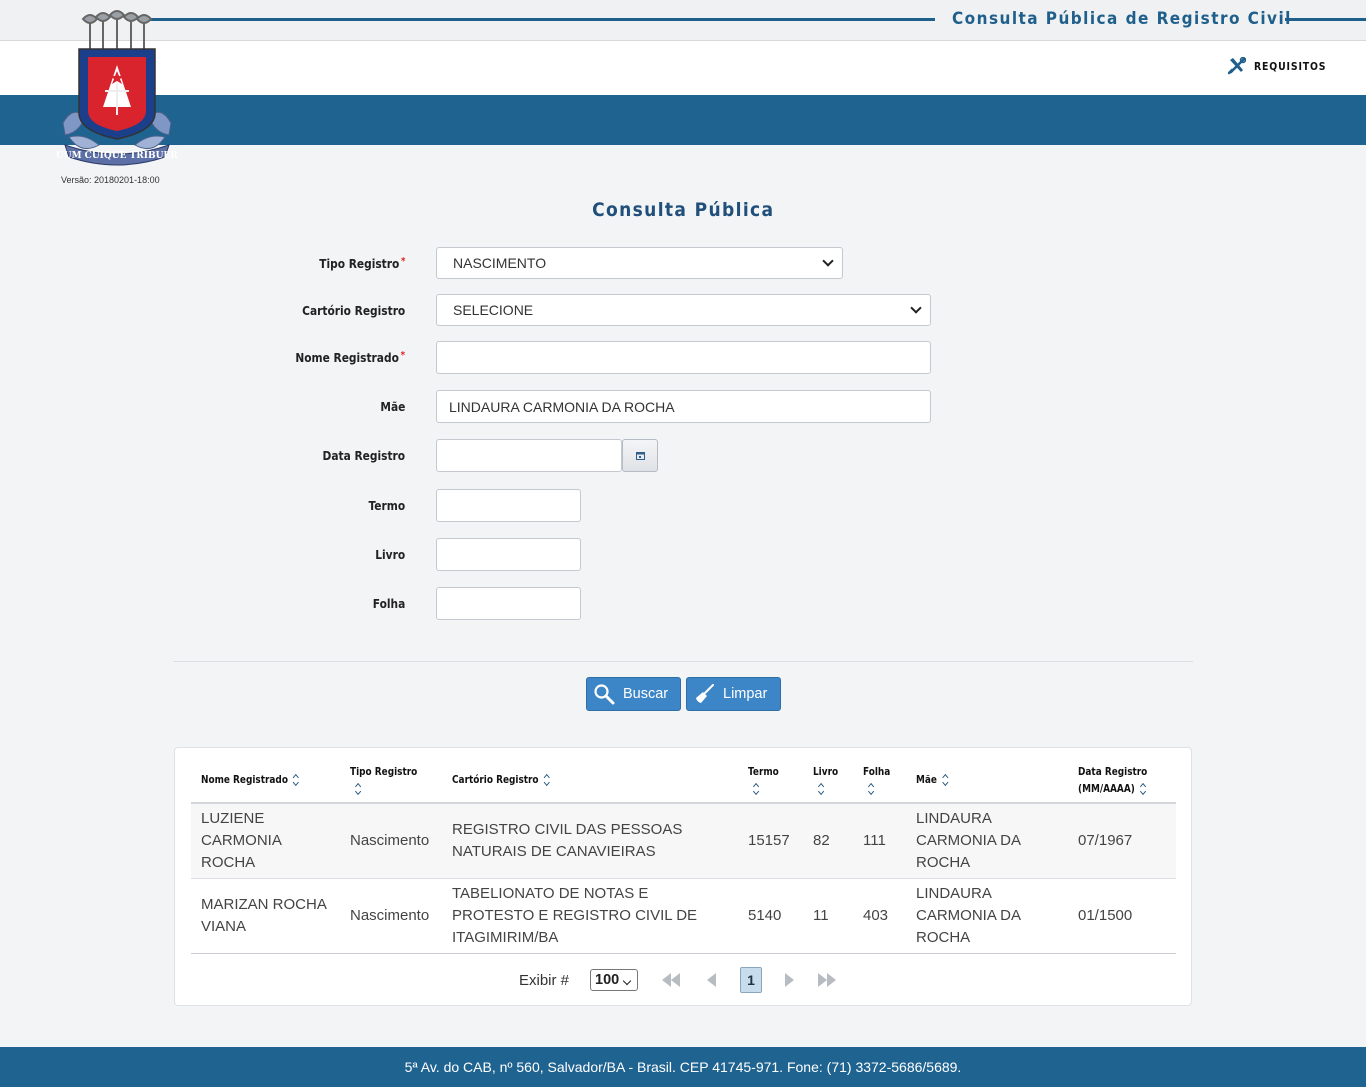 Image resolution: width=1366 pixels, height=1087 pixels. I want to click on calendar-button, so click(640, 455).